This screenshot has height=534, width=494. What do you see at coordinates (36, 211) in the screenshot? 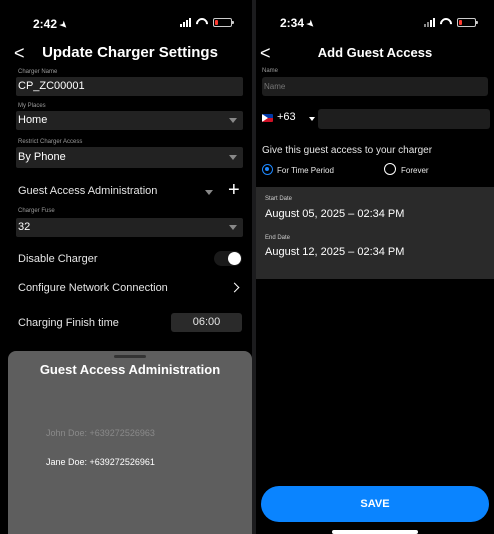
I see `charger-fuse-label: Charger Fuse` at bounding box center [36, 211].